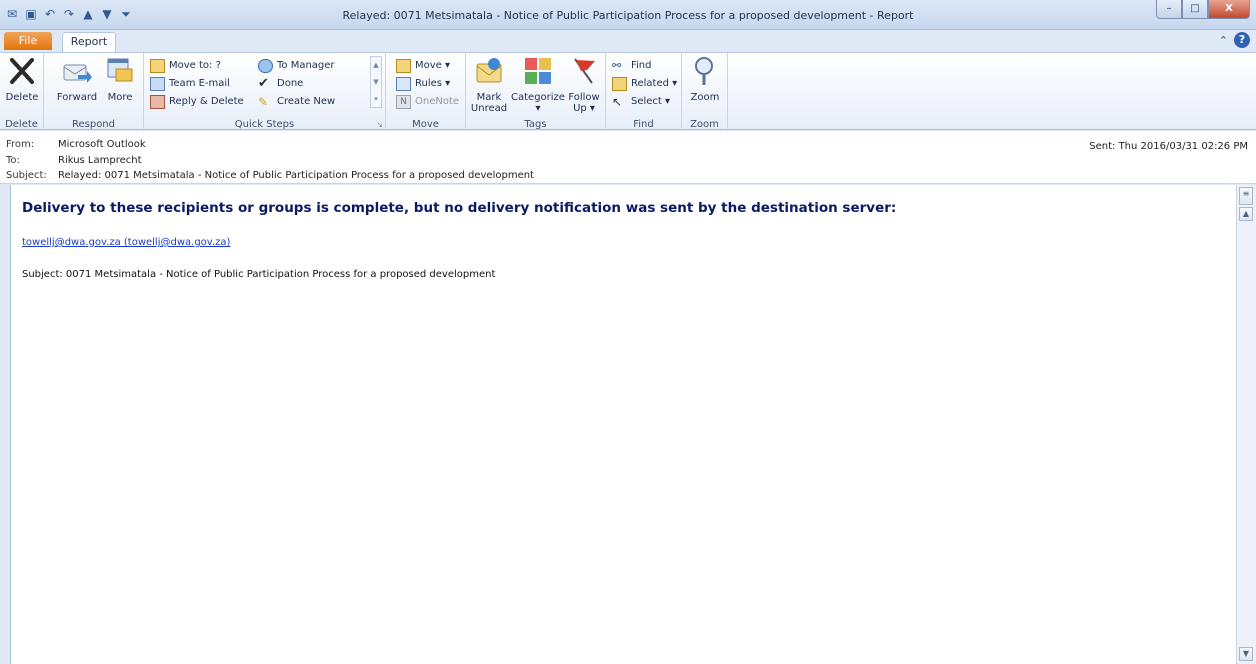 The height and width of the screenshot is (664, 1256). What do you see at coordinates (1102, 146) in the screenshot?
I see `sent-label: Sent:` at bounding box center [1102, 146].